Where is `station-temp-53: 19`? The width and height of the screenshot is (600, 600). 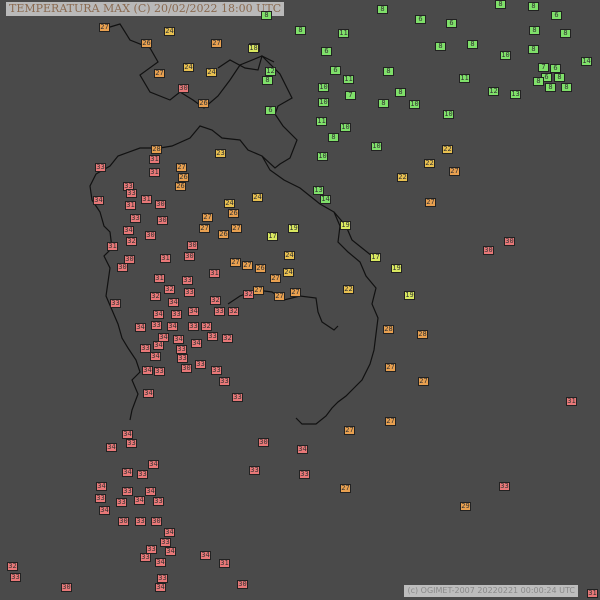
station-temp-53: 19 is located at coordinates (345, 225).